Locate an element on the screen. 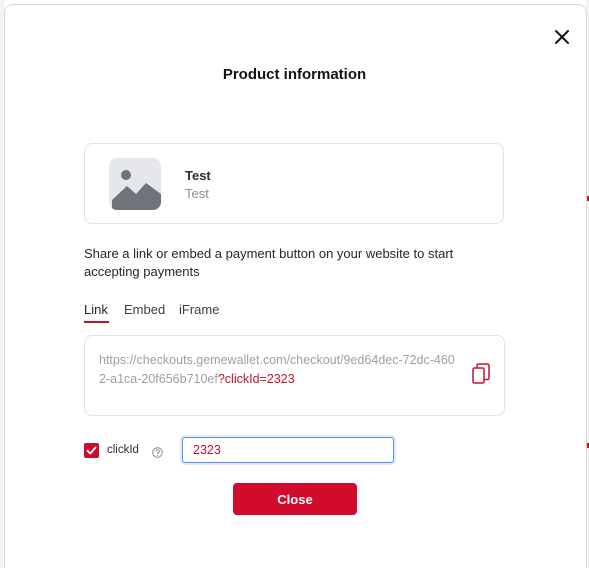  tab-iframe: iFrame is located at coordinates (199, 309).